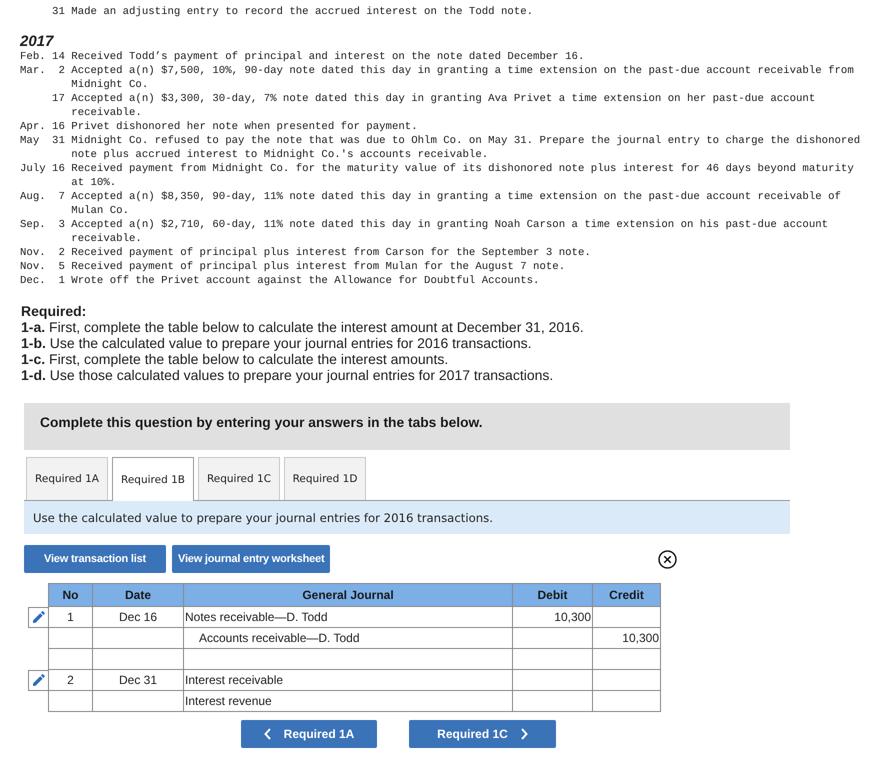 This screenshot has width=888, height=760. What do you see at coordinates (61, 204) in the screenshot?
I see `transaction-day: 7` at bounding box center [61, 204].